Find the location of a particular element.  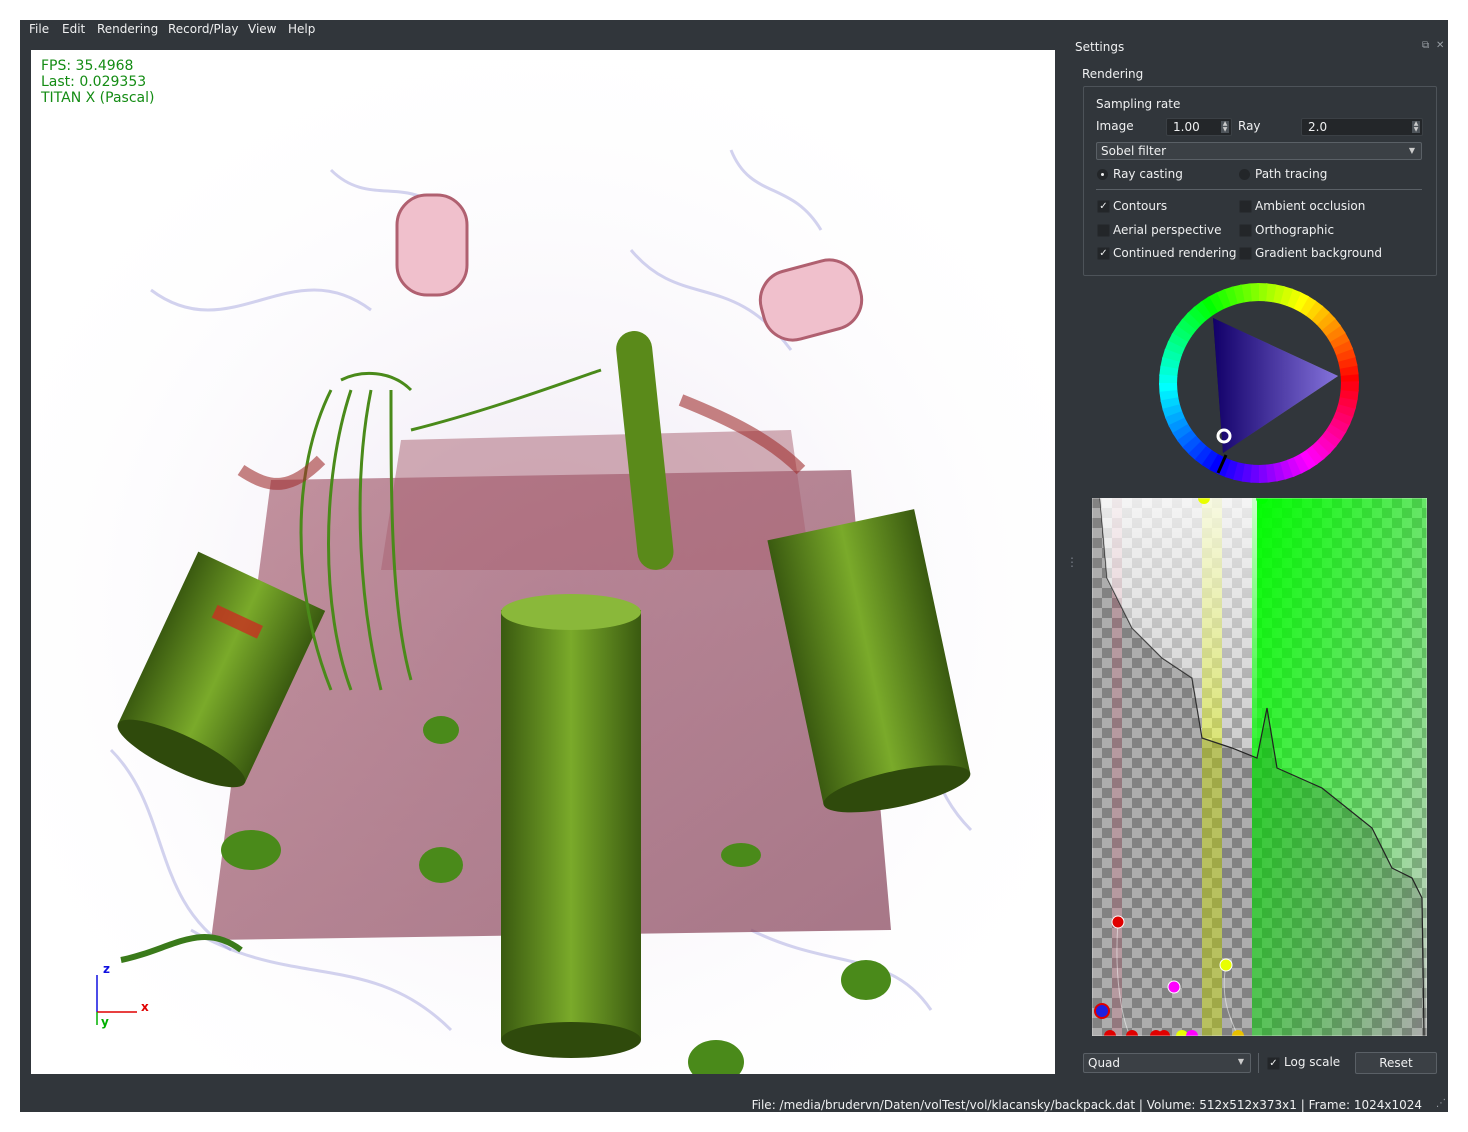

gradient-background-checkbox is located at coordinates (1245, 253).